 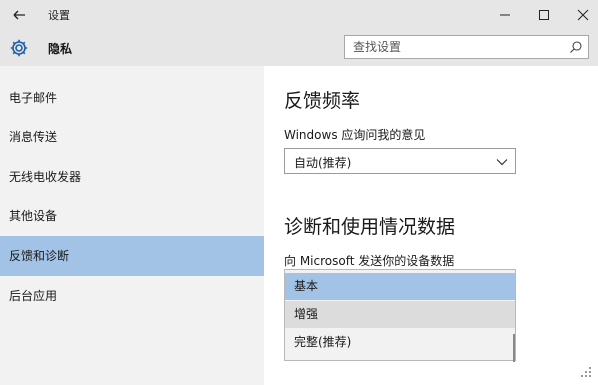 What do you see at coordinates (19, 48) in the screenshot?
I see `gear-icon` at bounding box center [19, 48].